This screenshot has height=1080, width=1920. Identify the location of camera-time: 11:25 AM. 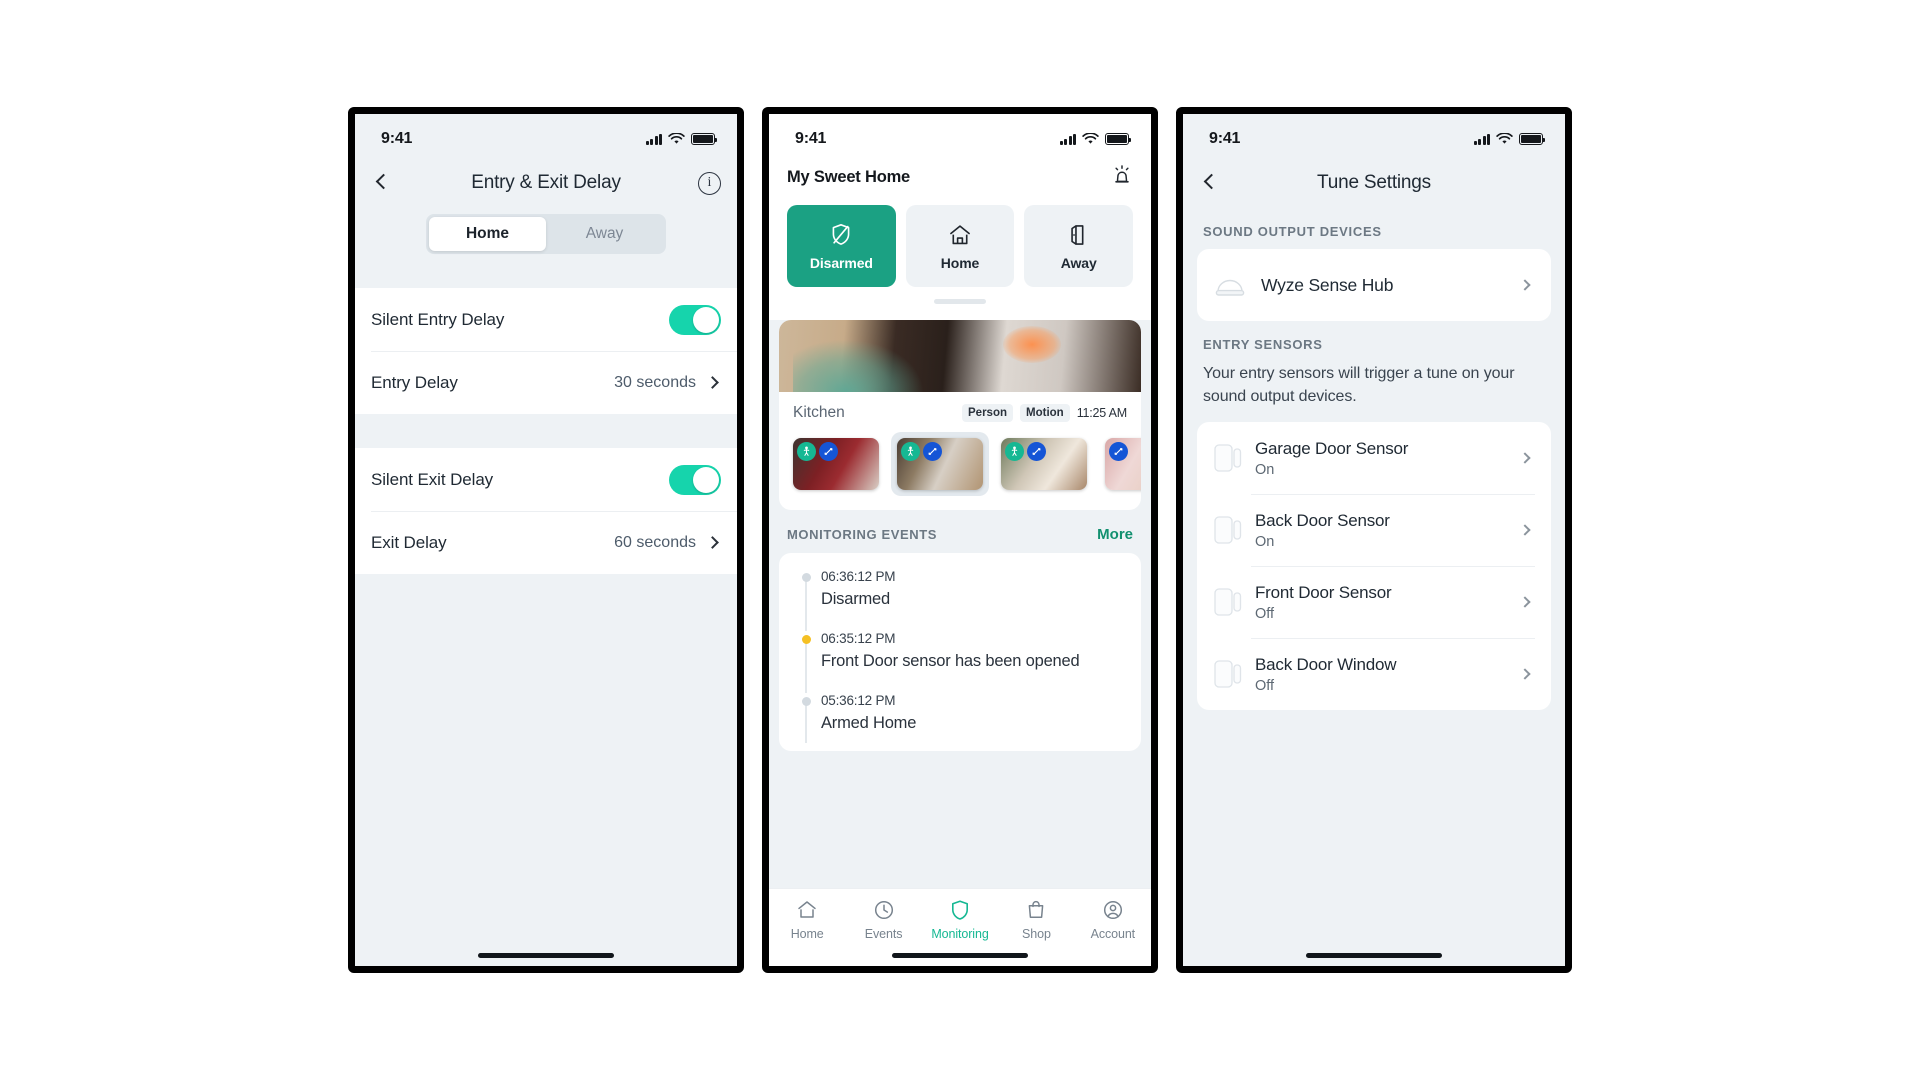
(1101, 413).